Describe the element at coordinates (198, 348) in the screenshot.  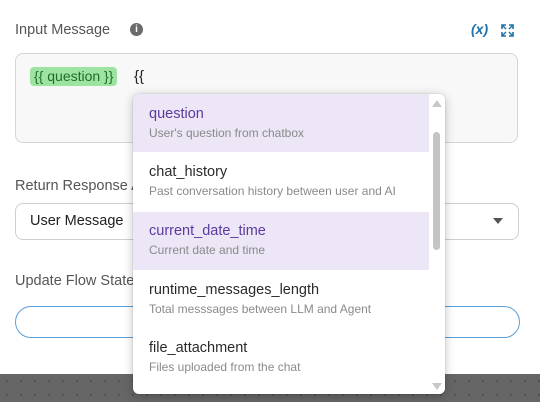
I see `suggestion-title: file_attachment` at that location.